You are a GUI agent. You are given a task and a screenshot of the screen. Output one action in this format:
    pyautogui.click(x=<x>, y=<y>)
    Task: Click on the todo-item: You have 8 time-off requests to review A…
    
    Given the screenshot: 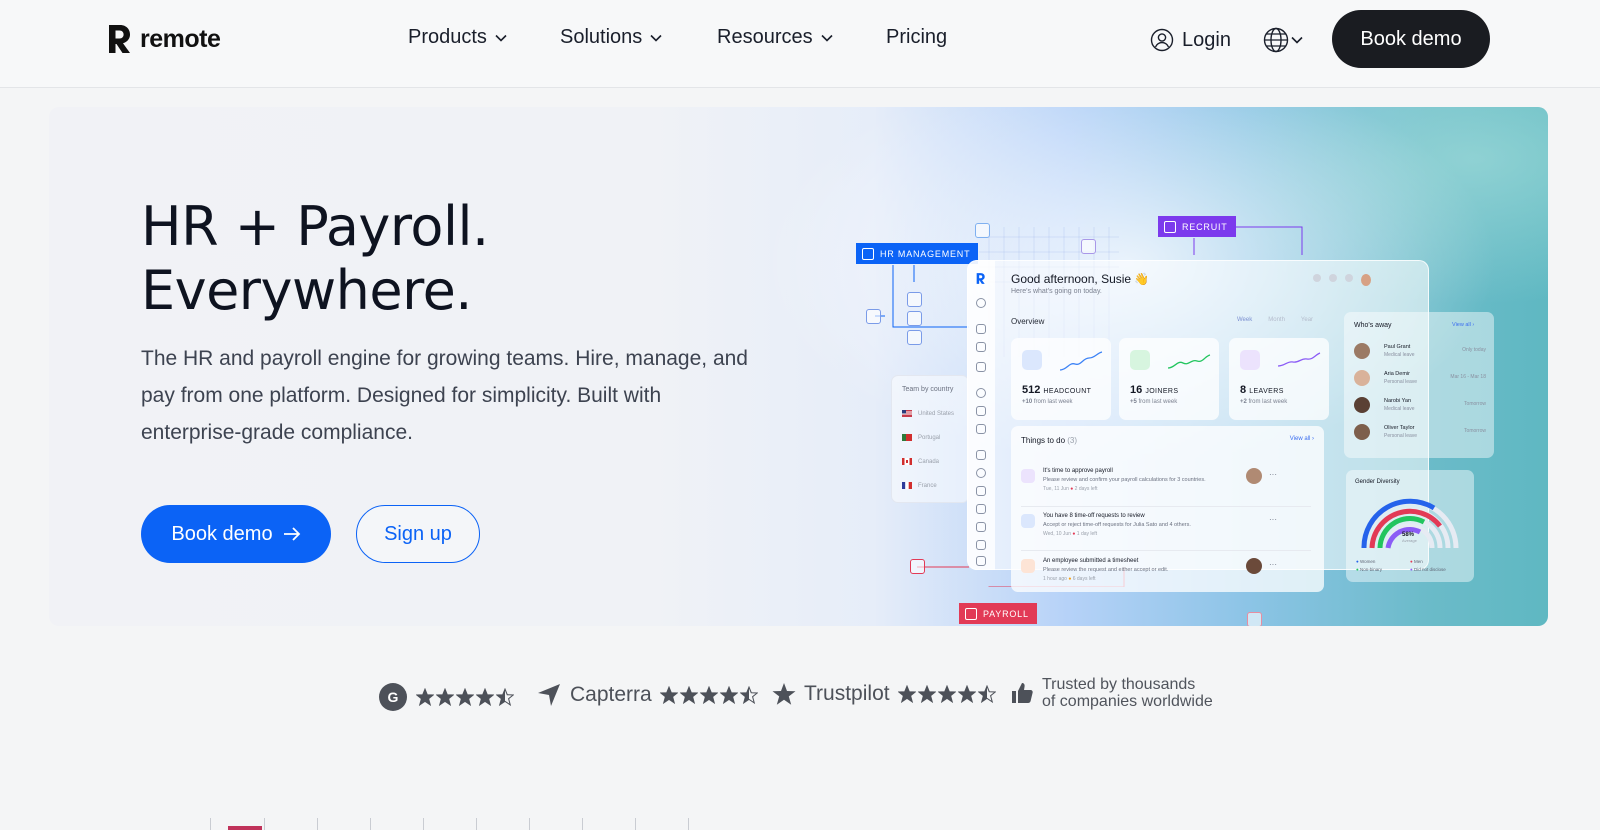 What is the action you would take?
    pyautogui.click(x=1166, y=528)
    